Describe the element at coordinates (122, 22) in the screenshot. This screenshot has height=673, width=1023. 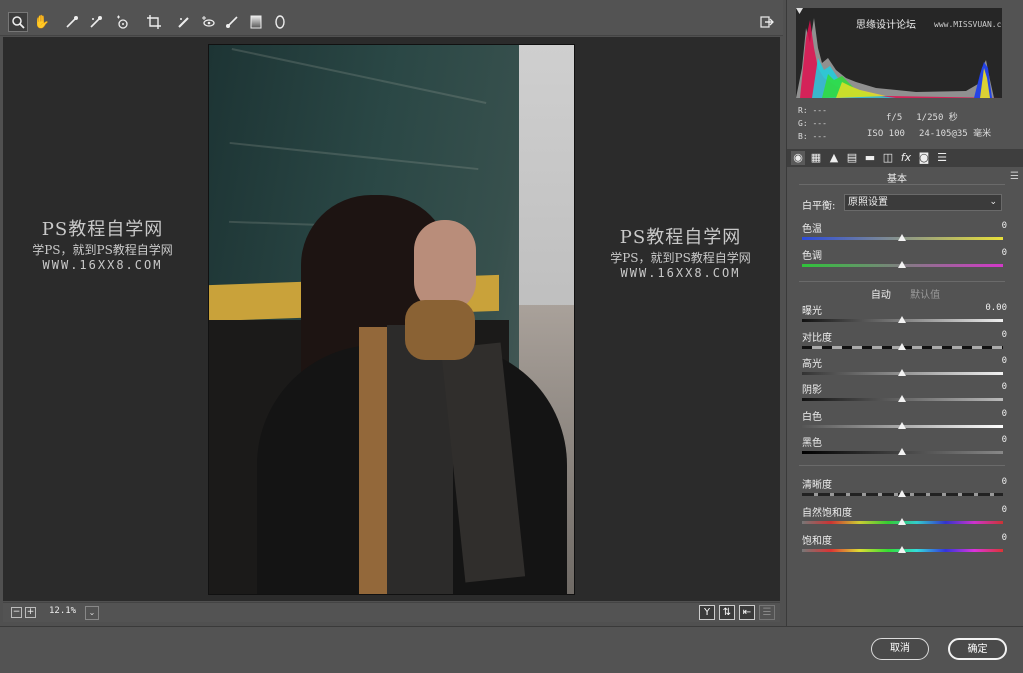
I see `target-adjust-icon` at that location.